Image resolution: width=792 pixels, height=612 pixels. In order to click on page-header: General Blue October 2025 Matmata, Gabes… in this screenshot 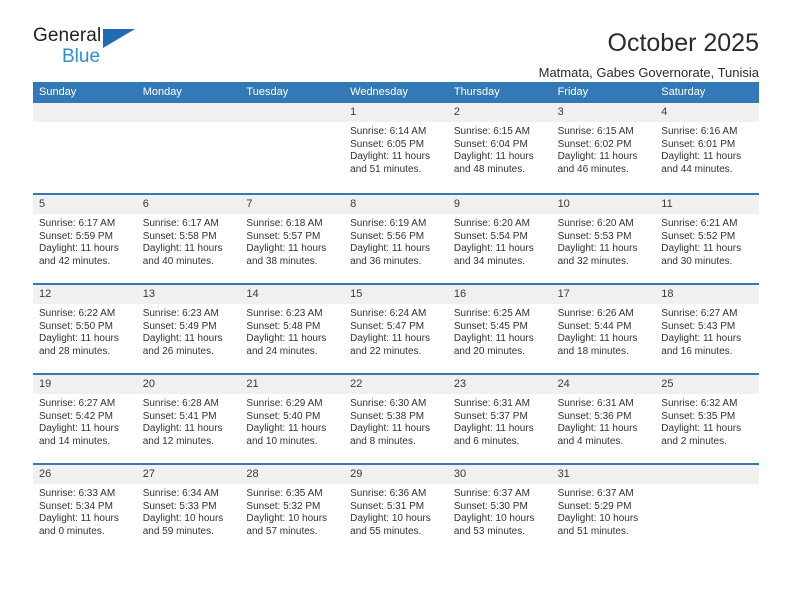, I will do `click(396, 40)`.